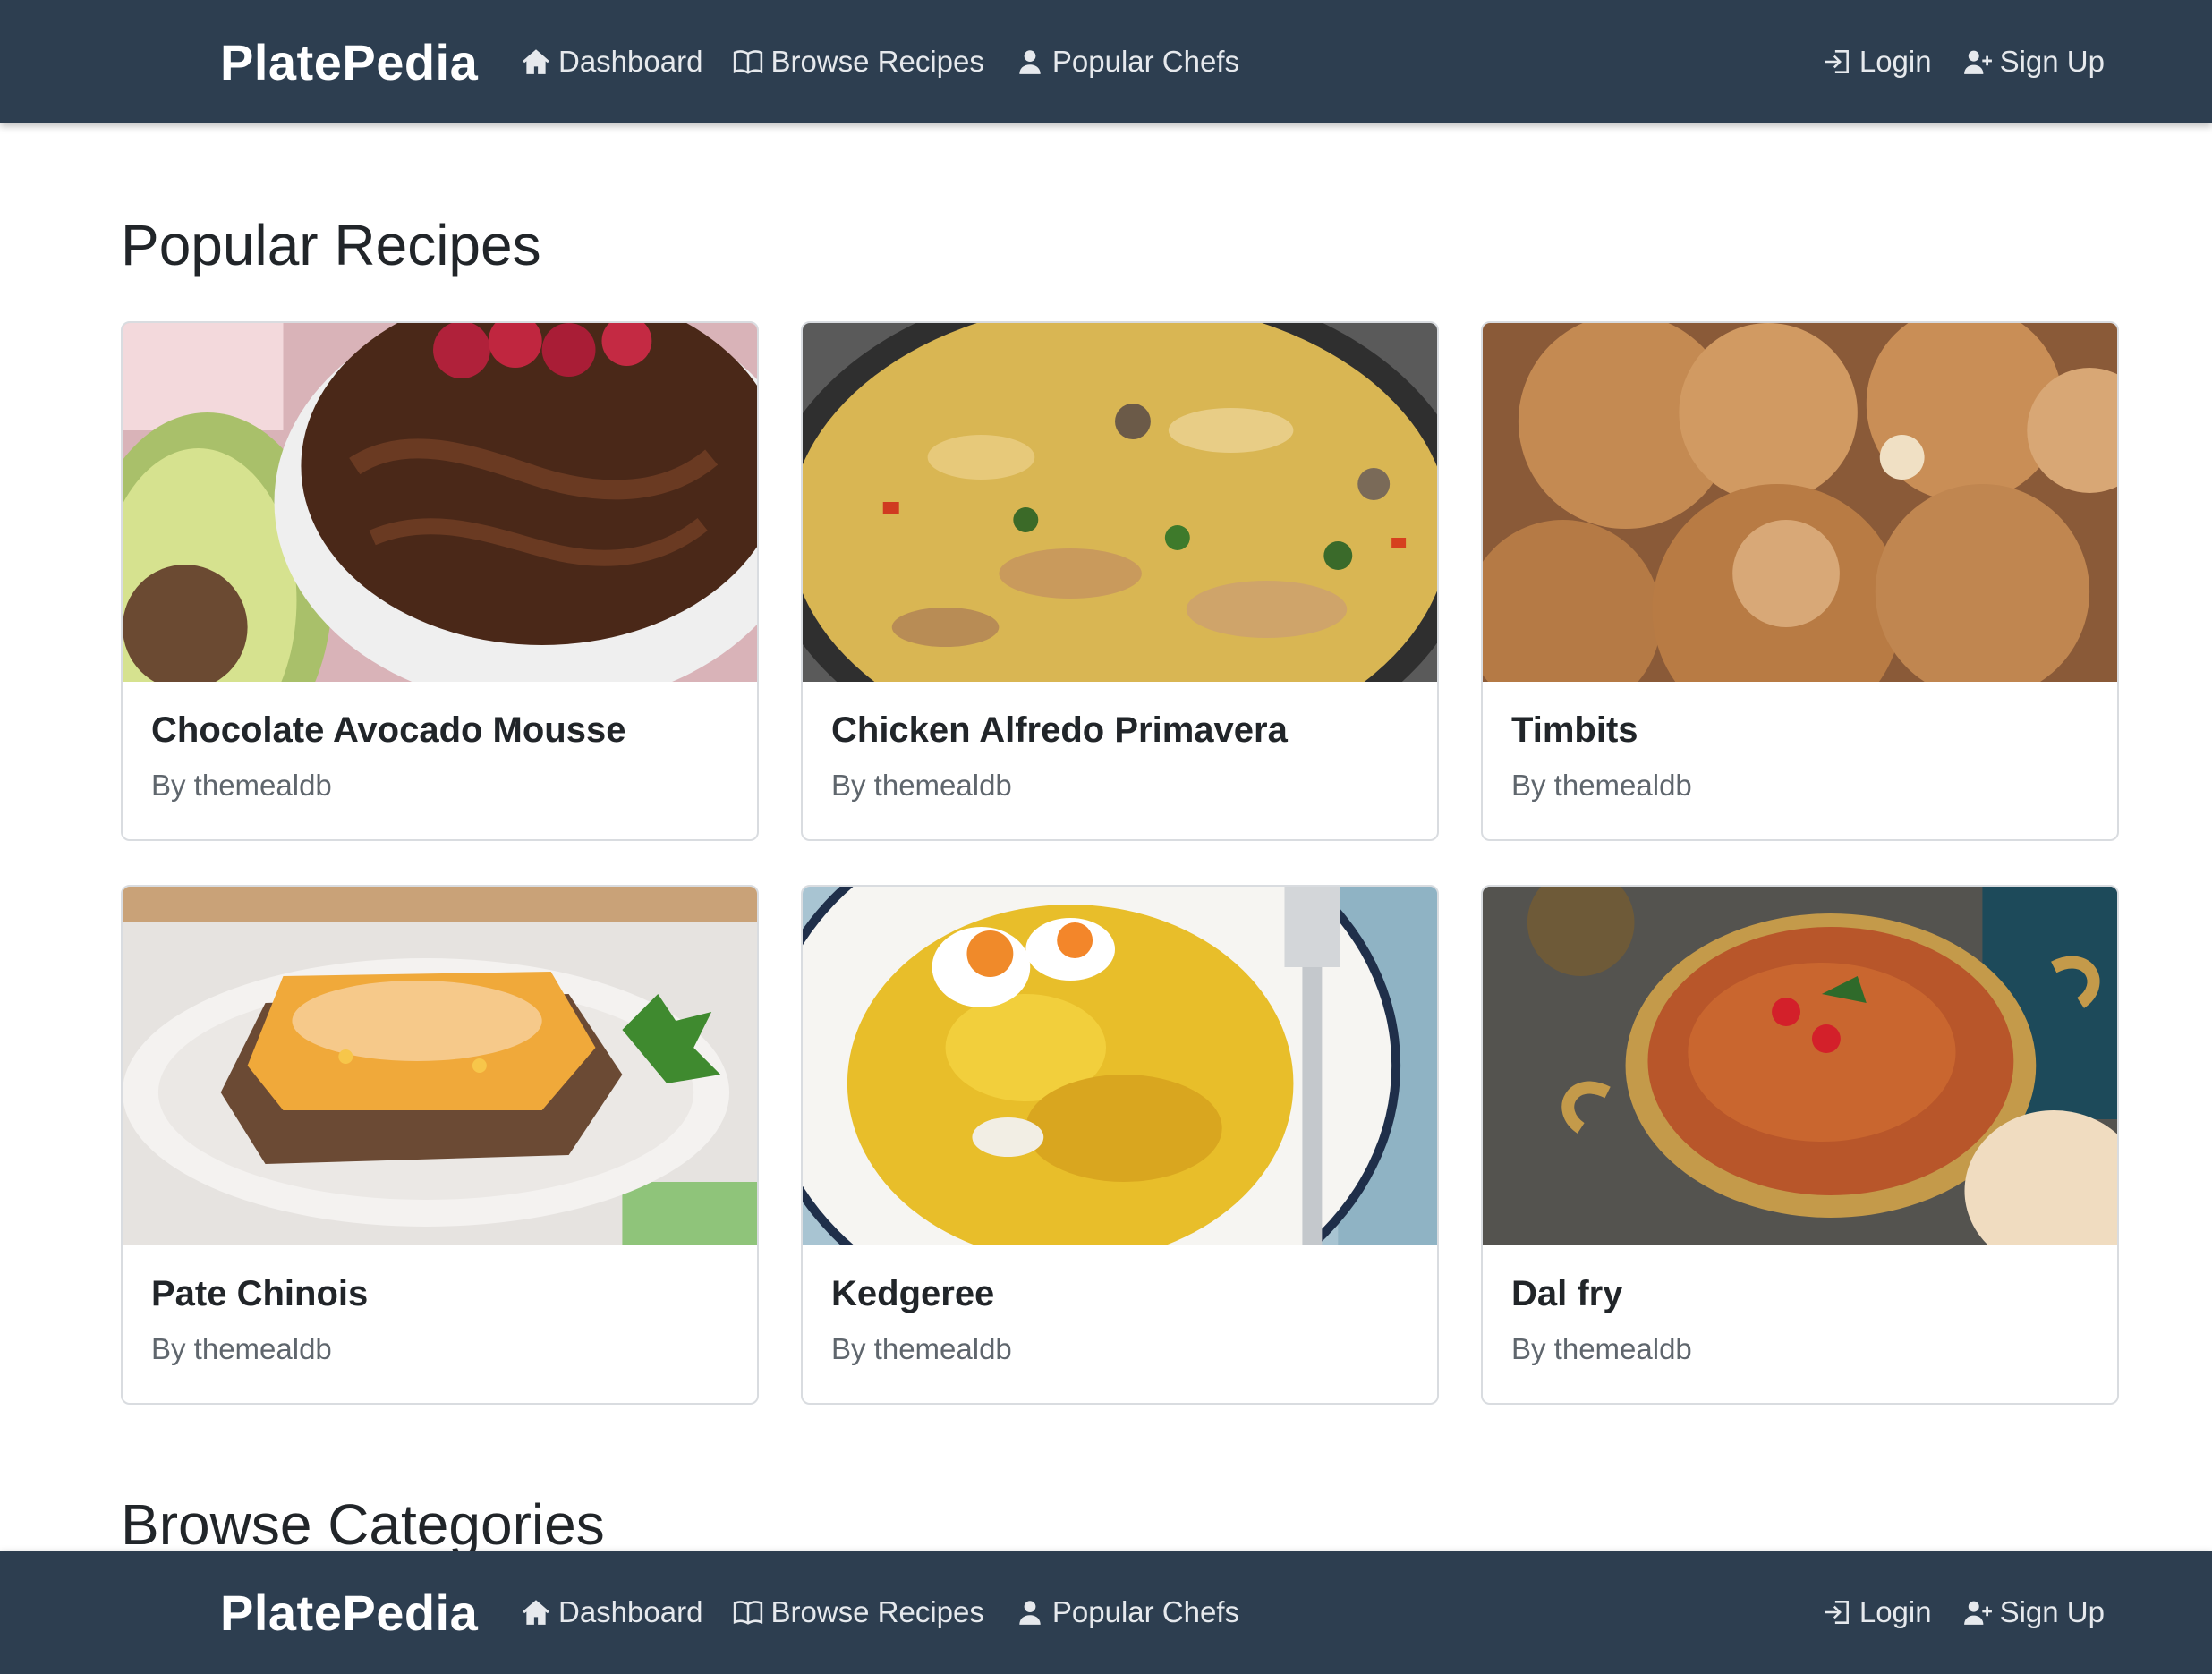  I want to click on recipe-card: Pate Chinois By themealdb, so click(440, 1145).